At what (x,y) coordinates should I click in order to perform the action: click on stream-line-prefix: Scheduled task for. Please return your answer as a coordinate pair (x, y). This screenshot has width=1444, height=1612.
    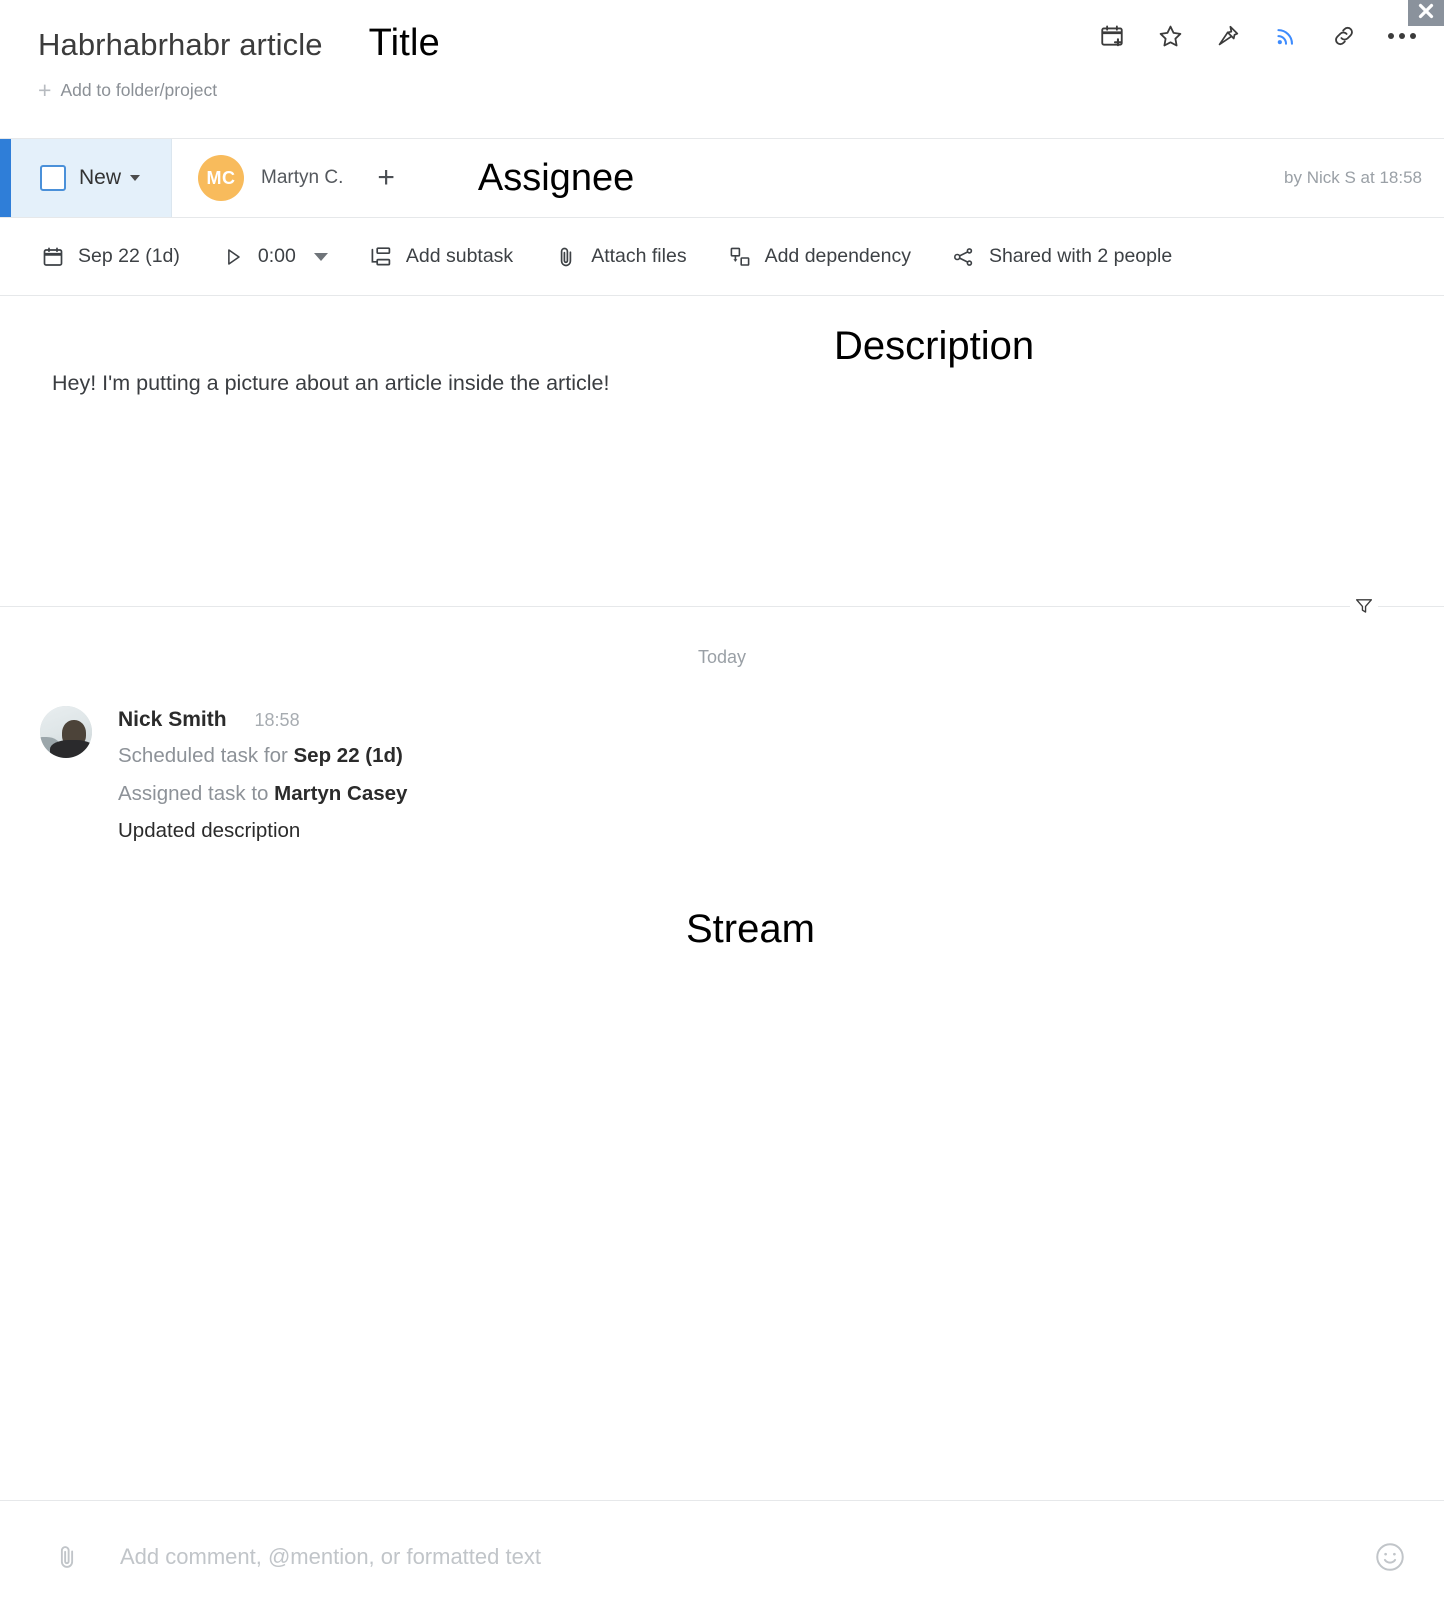
    Looking at the image, I should click on (206, 755).